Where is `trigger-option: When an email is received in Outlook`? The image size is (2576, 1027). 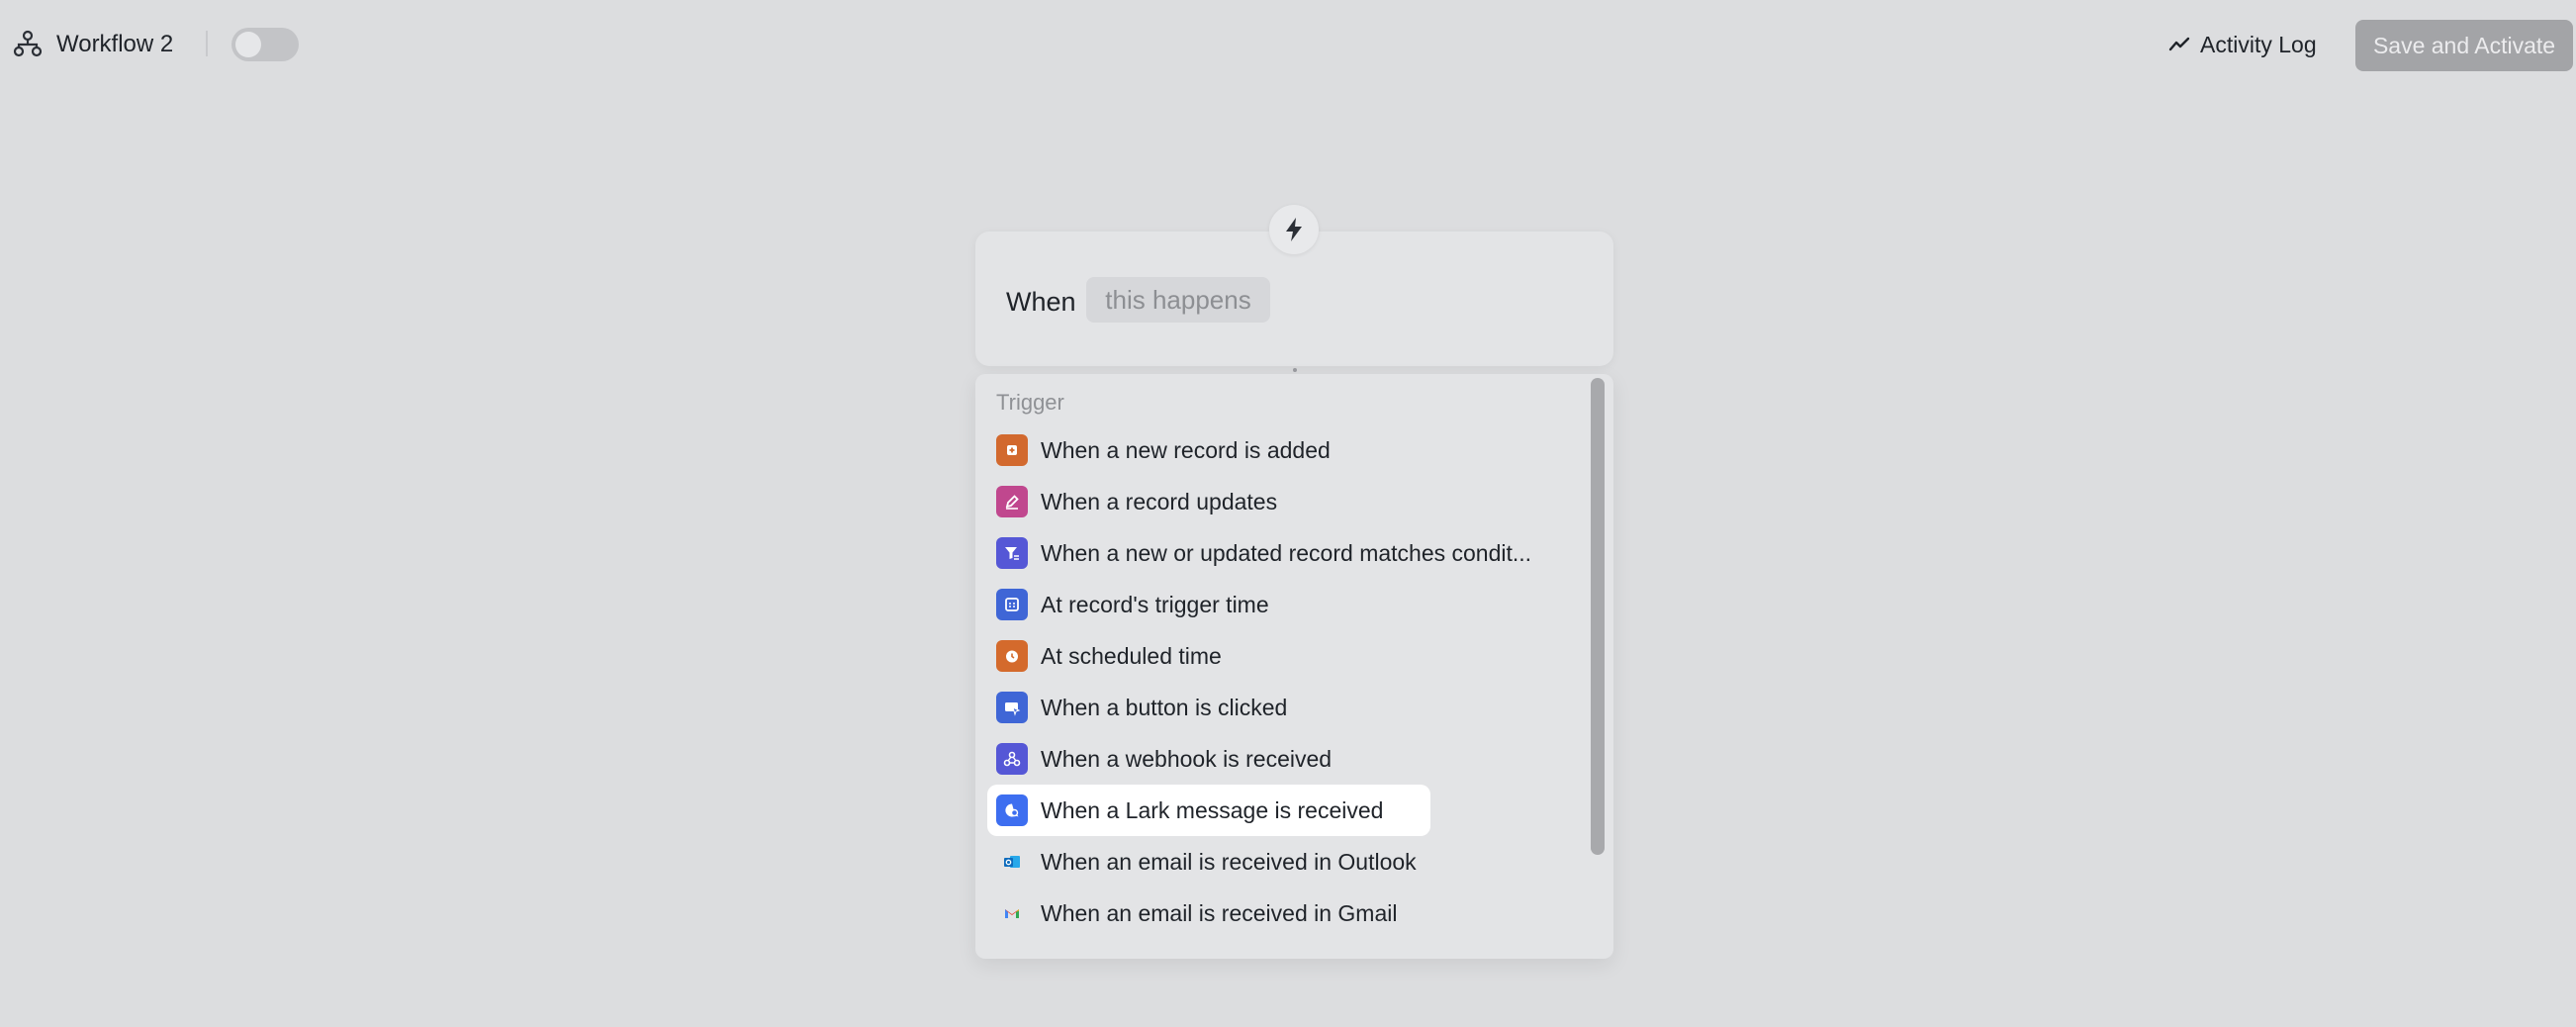 trigger-option: When an email is received in Outlook is located at coordinates (1208, 862).